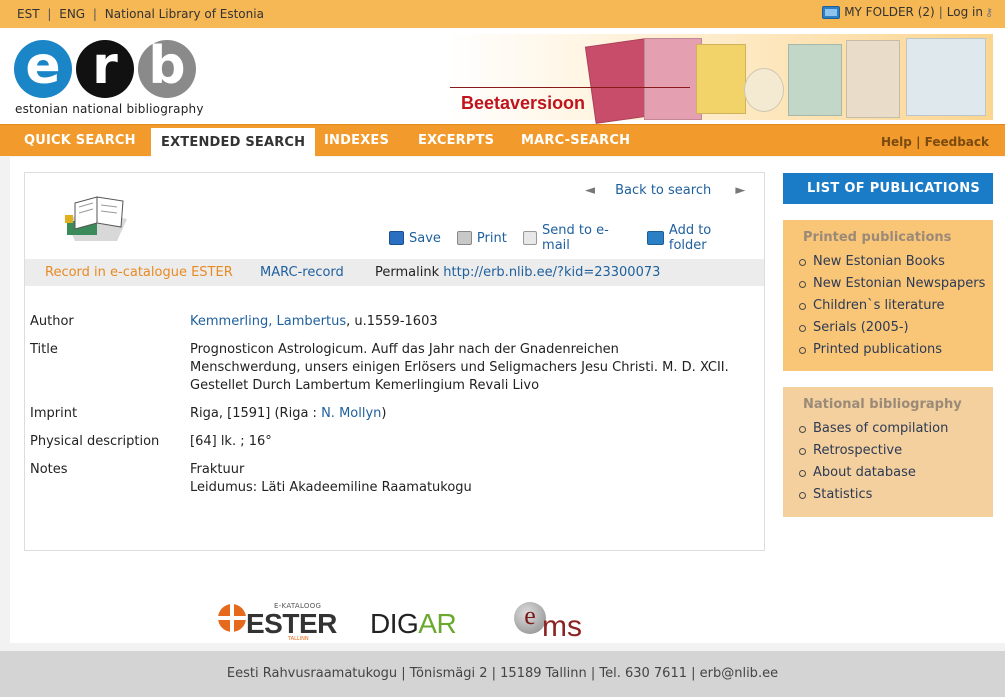 This screenshot has width=1005, height=697. What do you see at coordinates (896, 306) in the screenshot?
I see `list-item: Children`s literature` at bounding box center [896, 306].